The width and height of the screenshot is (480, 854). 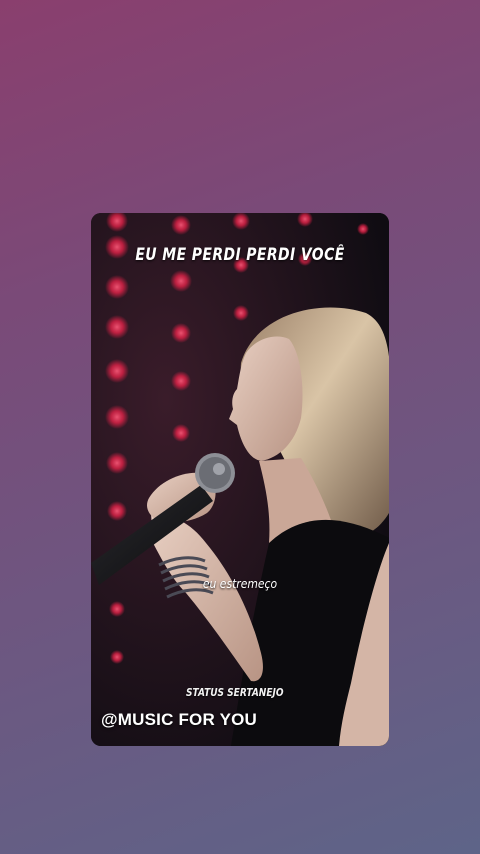 What do you see at coordinates (240, 584) in the screenshot?
I see `lyric-caption: eu estremeço` at bounding box center [240, 584].